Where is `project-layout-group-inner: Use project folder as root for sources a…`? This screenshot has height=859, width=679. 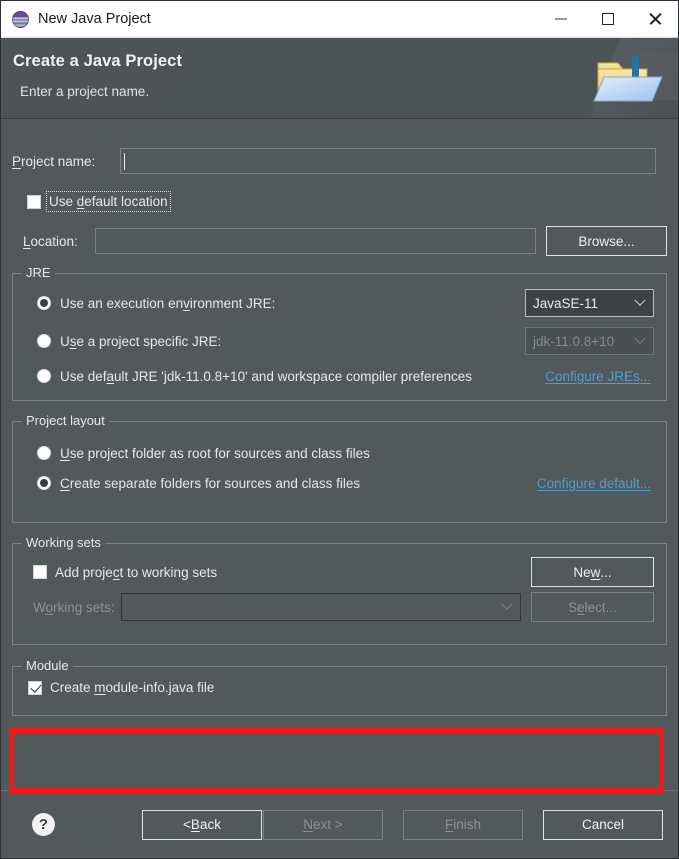 project-layout-group-inner: Use project folder as root for sources a… is located at coordinates (339, 466).